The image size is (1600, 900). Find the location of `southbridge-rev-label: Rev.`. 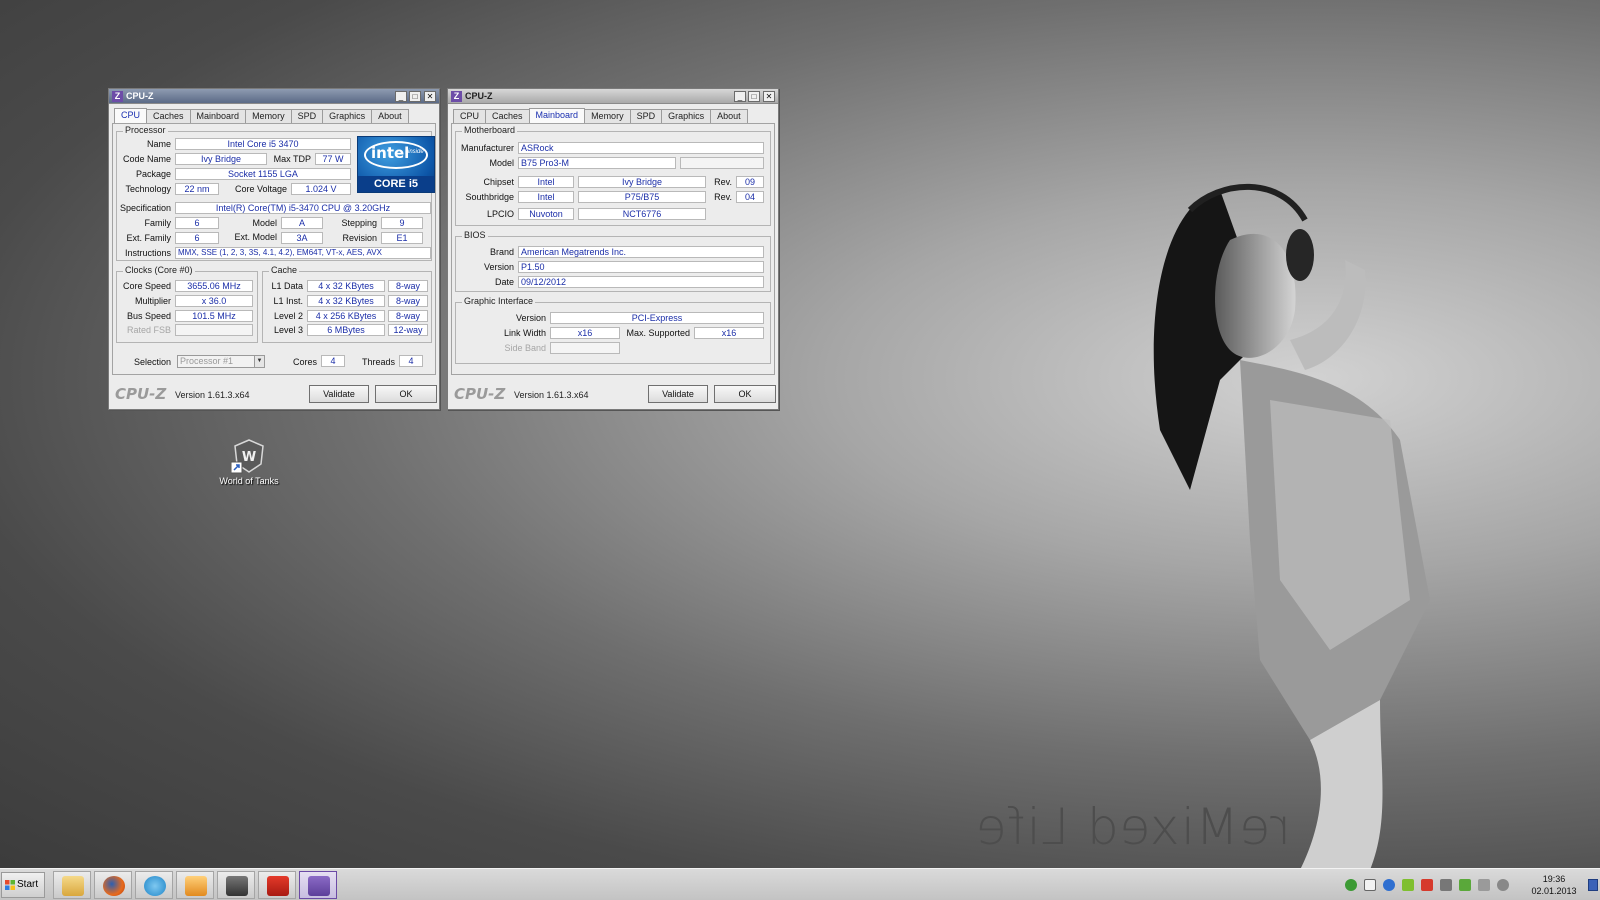

southbridge-rev-label: Rev. is located at coordinates (723, 197).